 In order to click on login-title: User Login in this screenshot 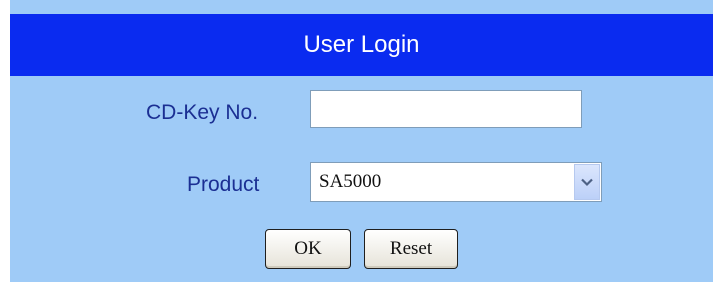, I will do `click(361, 44)`.